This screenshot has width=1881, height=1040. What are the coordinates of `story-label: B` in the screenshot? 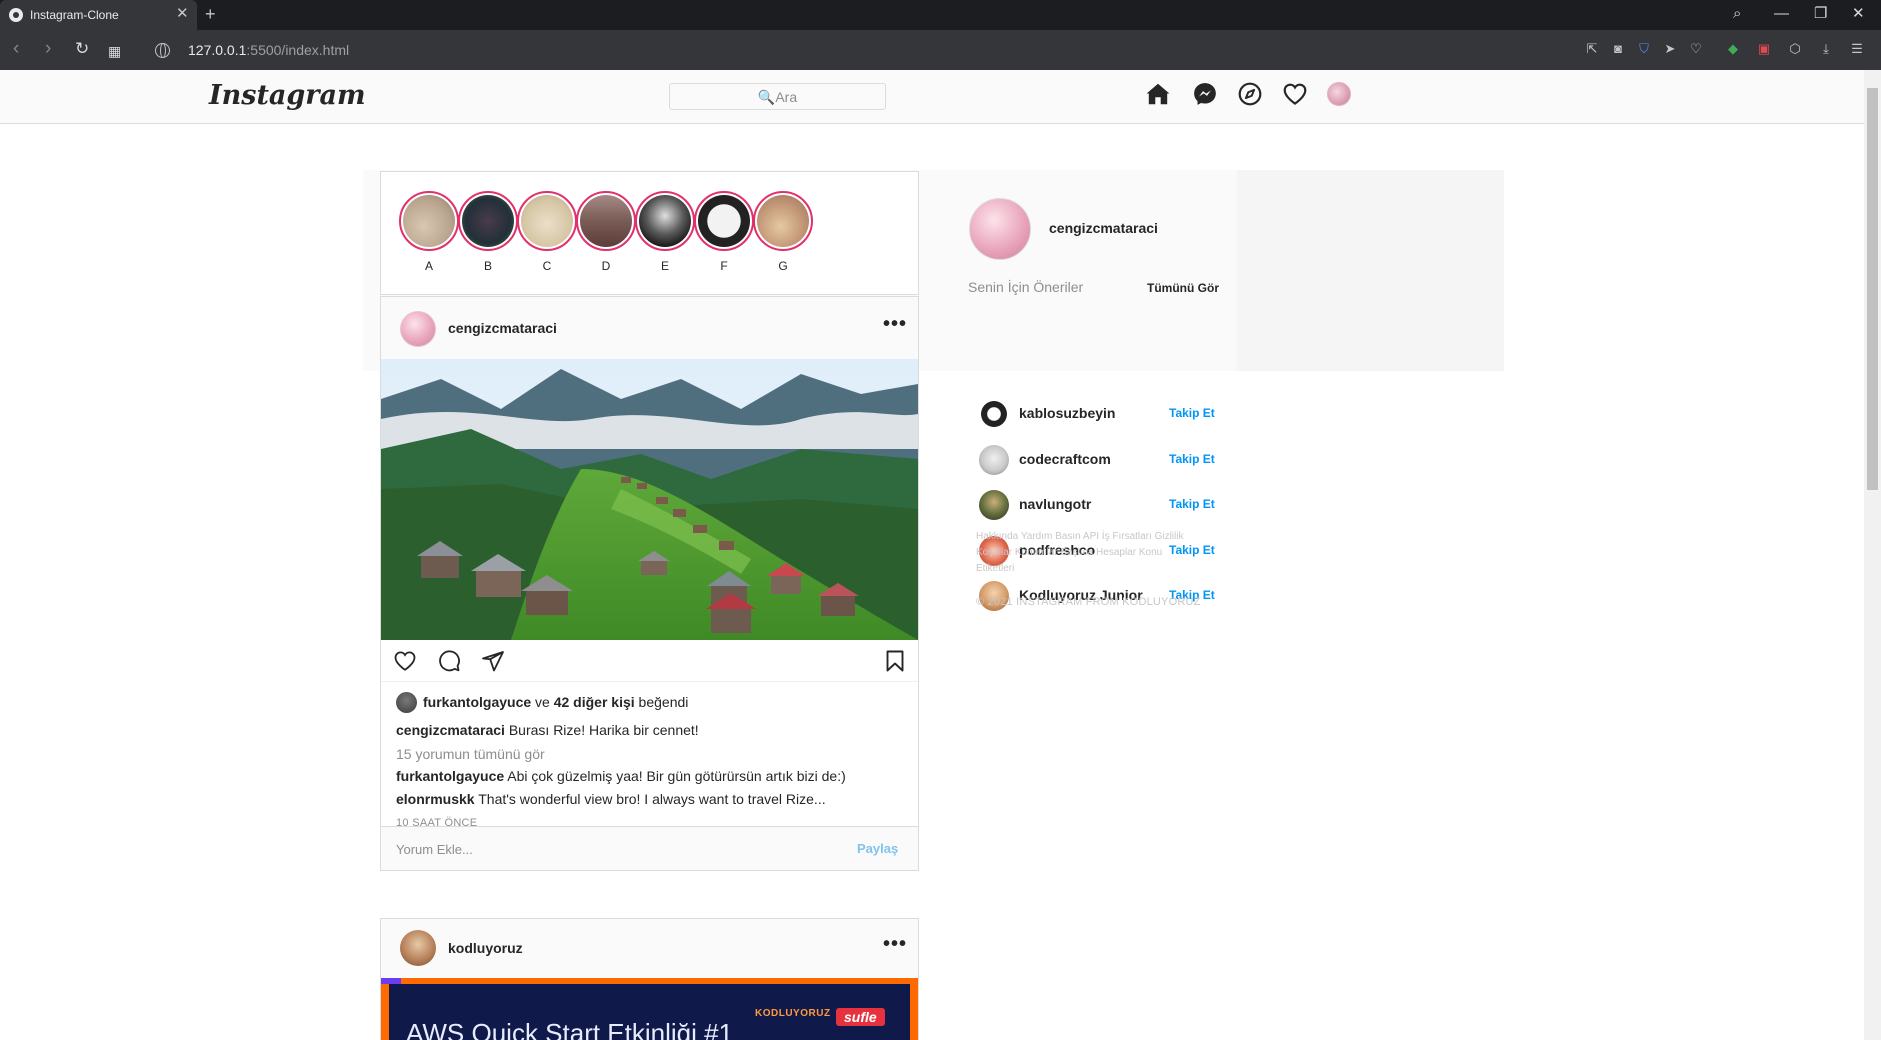 It's located at (487, 266).